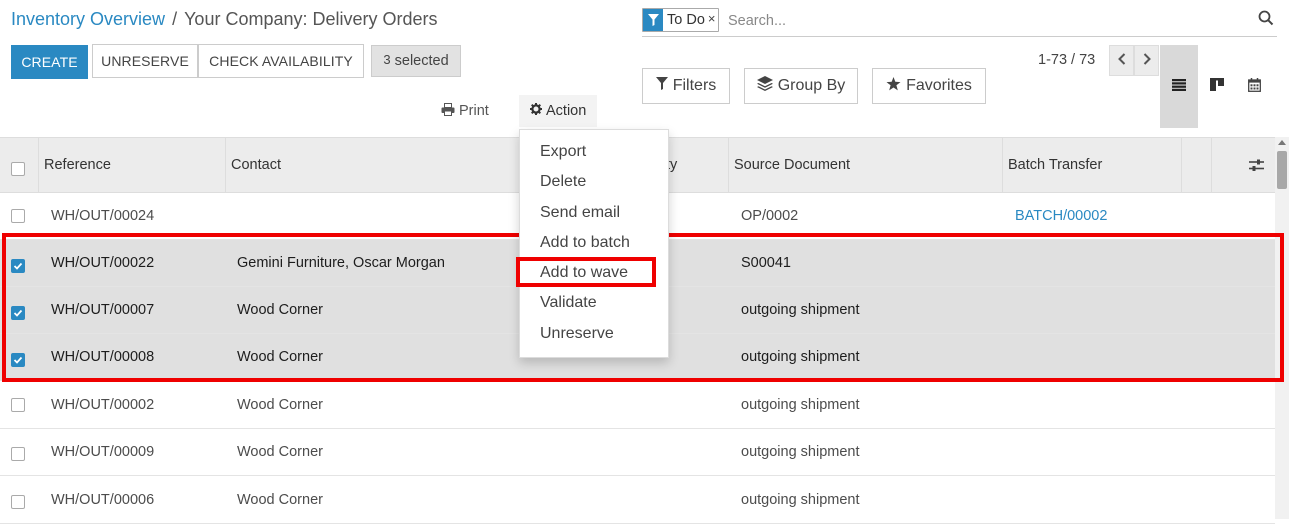  I want to click on menu-item-send-email: Send email, so click(594, 213).